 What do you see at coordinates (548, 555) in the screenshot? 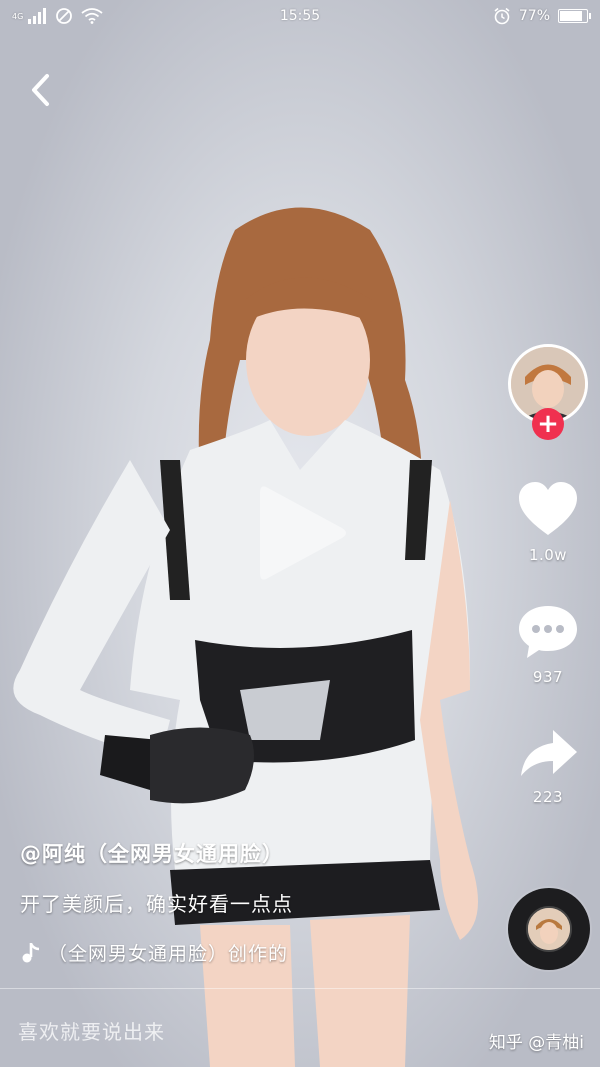
I see `like-count: 1.0w` at bounding box center [548, 555].